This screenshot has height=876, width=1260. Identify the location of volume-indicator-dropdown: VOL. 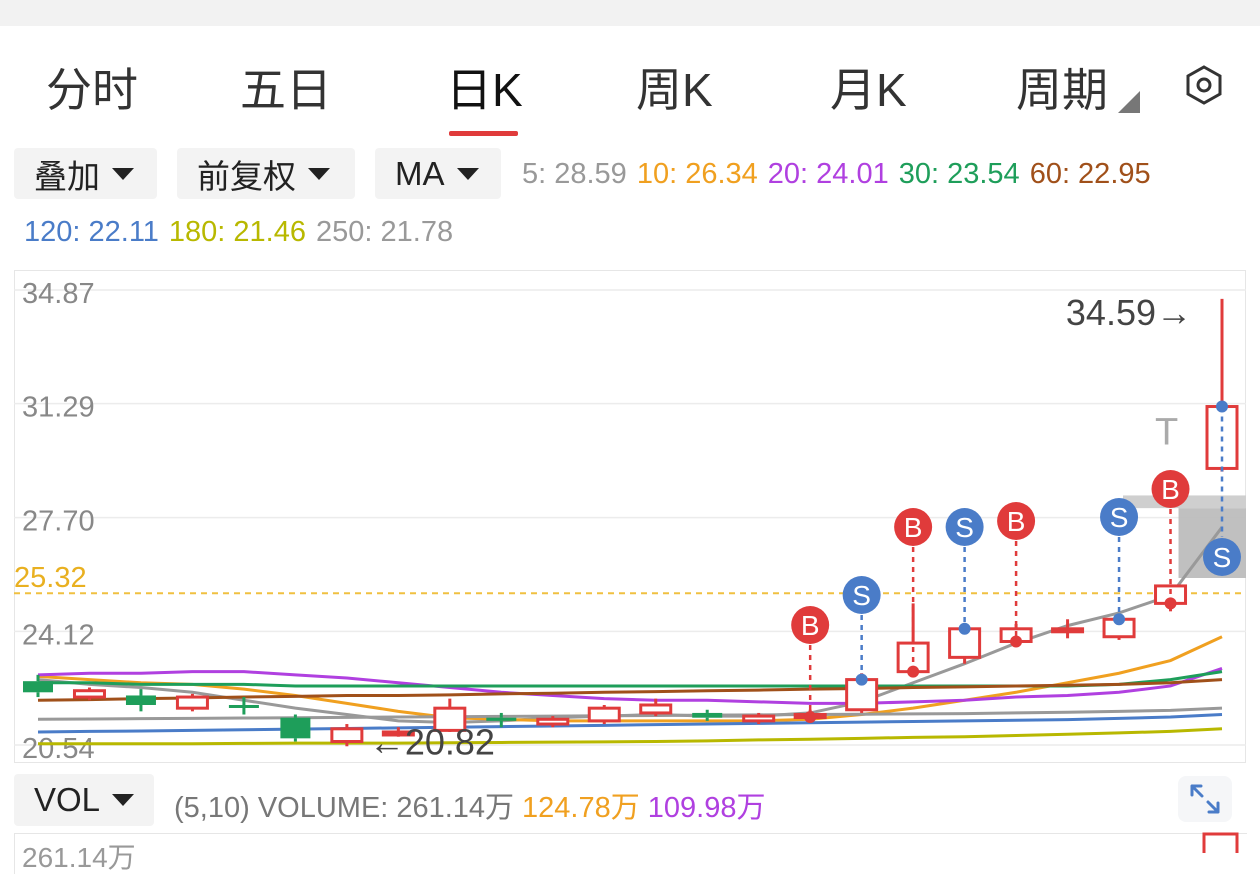
(84, 800).